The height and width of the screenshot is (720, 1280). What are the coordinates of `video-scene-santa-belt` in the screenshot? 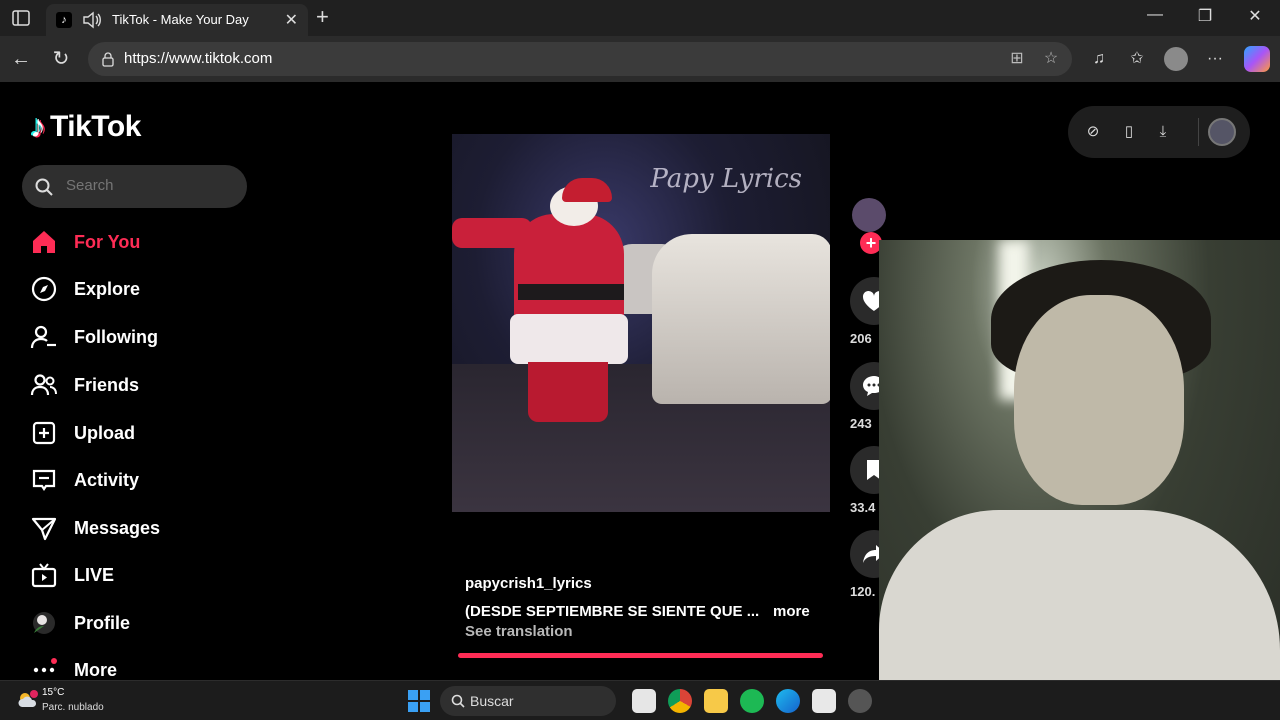 It's located at (571, 292).